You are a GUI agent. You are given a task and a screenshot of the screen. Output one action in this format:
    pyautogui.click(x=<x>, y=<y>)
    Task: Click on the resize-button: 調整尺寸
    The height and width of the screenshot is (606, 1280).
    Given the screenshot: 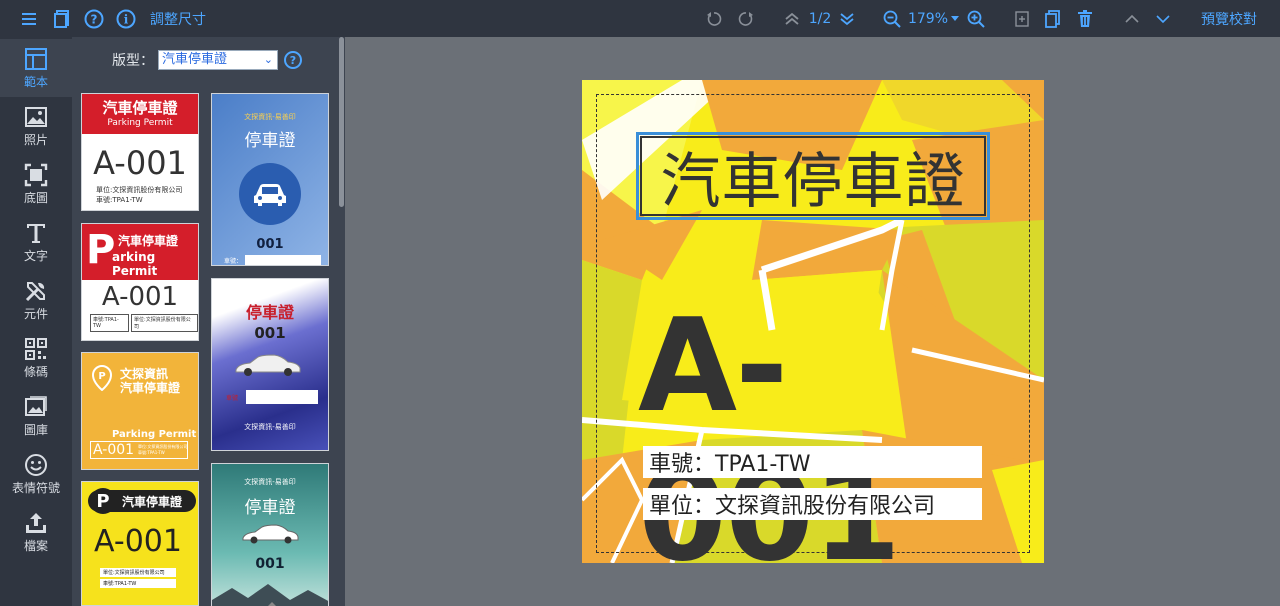 What is the action you would take?
    pyautogui.click(x=178, y=18)
    